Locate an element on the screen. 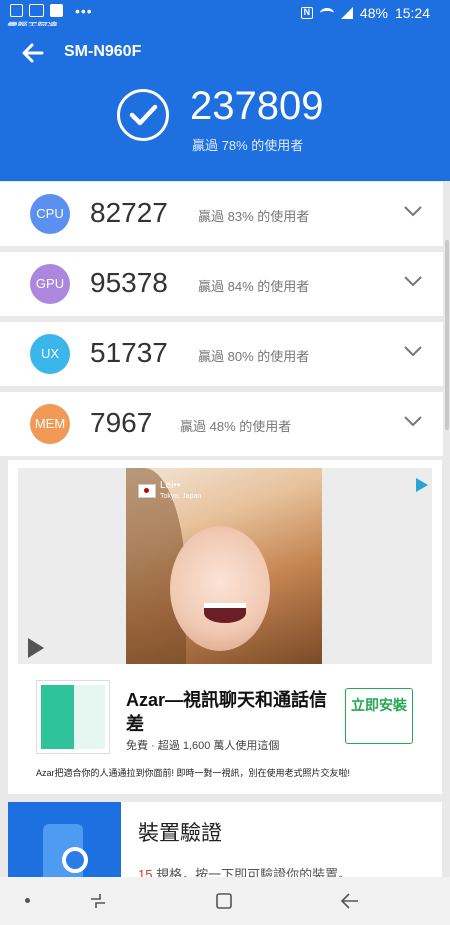  mem-rank: 贏過 48% 的使用者 is located at coordinates (236, 426).